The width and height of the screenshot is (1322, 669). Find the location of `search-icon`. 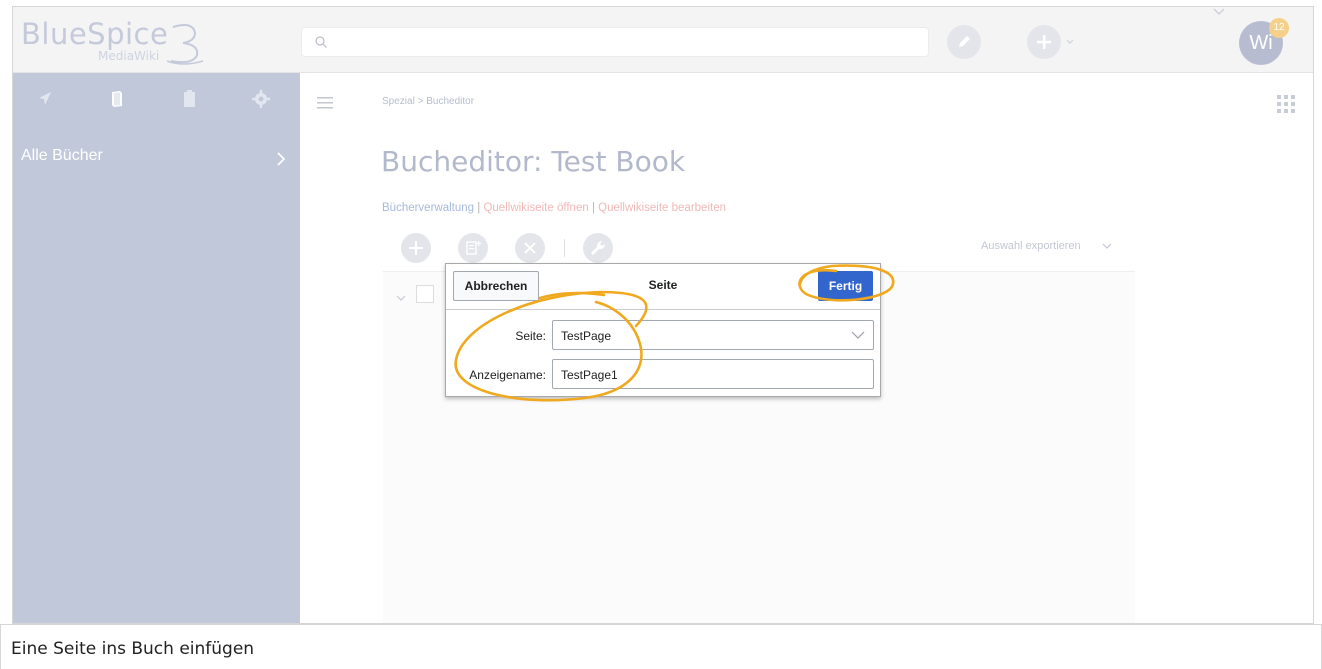

search-icon is located at coordinates (321, 42).